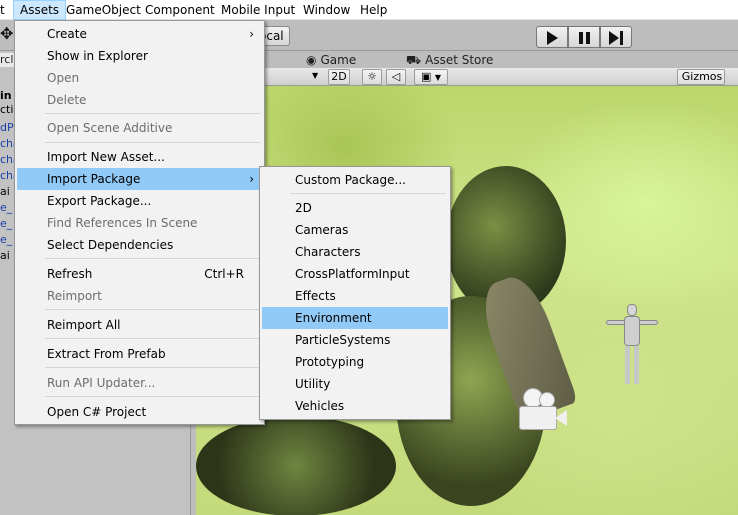 The width and height of the screenshot is (738, 515). Describe the element at coordinates (139, 78) in the screenshot. I see `menu-item-open: Open` at that location.